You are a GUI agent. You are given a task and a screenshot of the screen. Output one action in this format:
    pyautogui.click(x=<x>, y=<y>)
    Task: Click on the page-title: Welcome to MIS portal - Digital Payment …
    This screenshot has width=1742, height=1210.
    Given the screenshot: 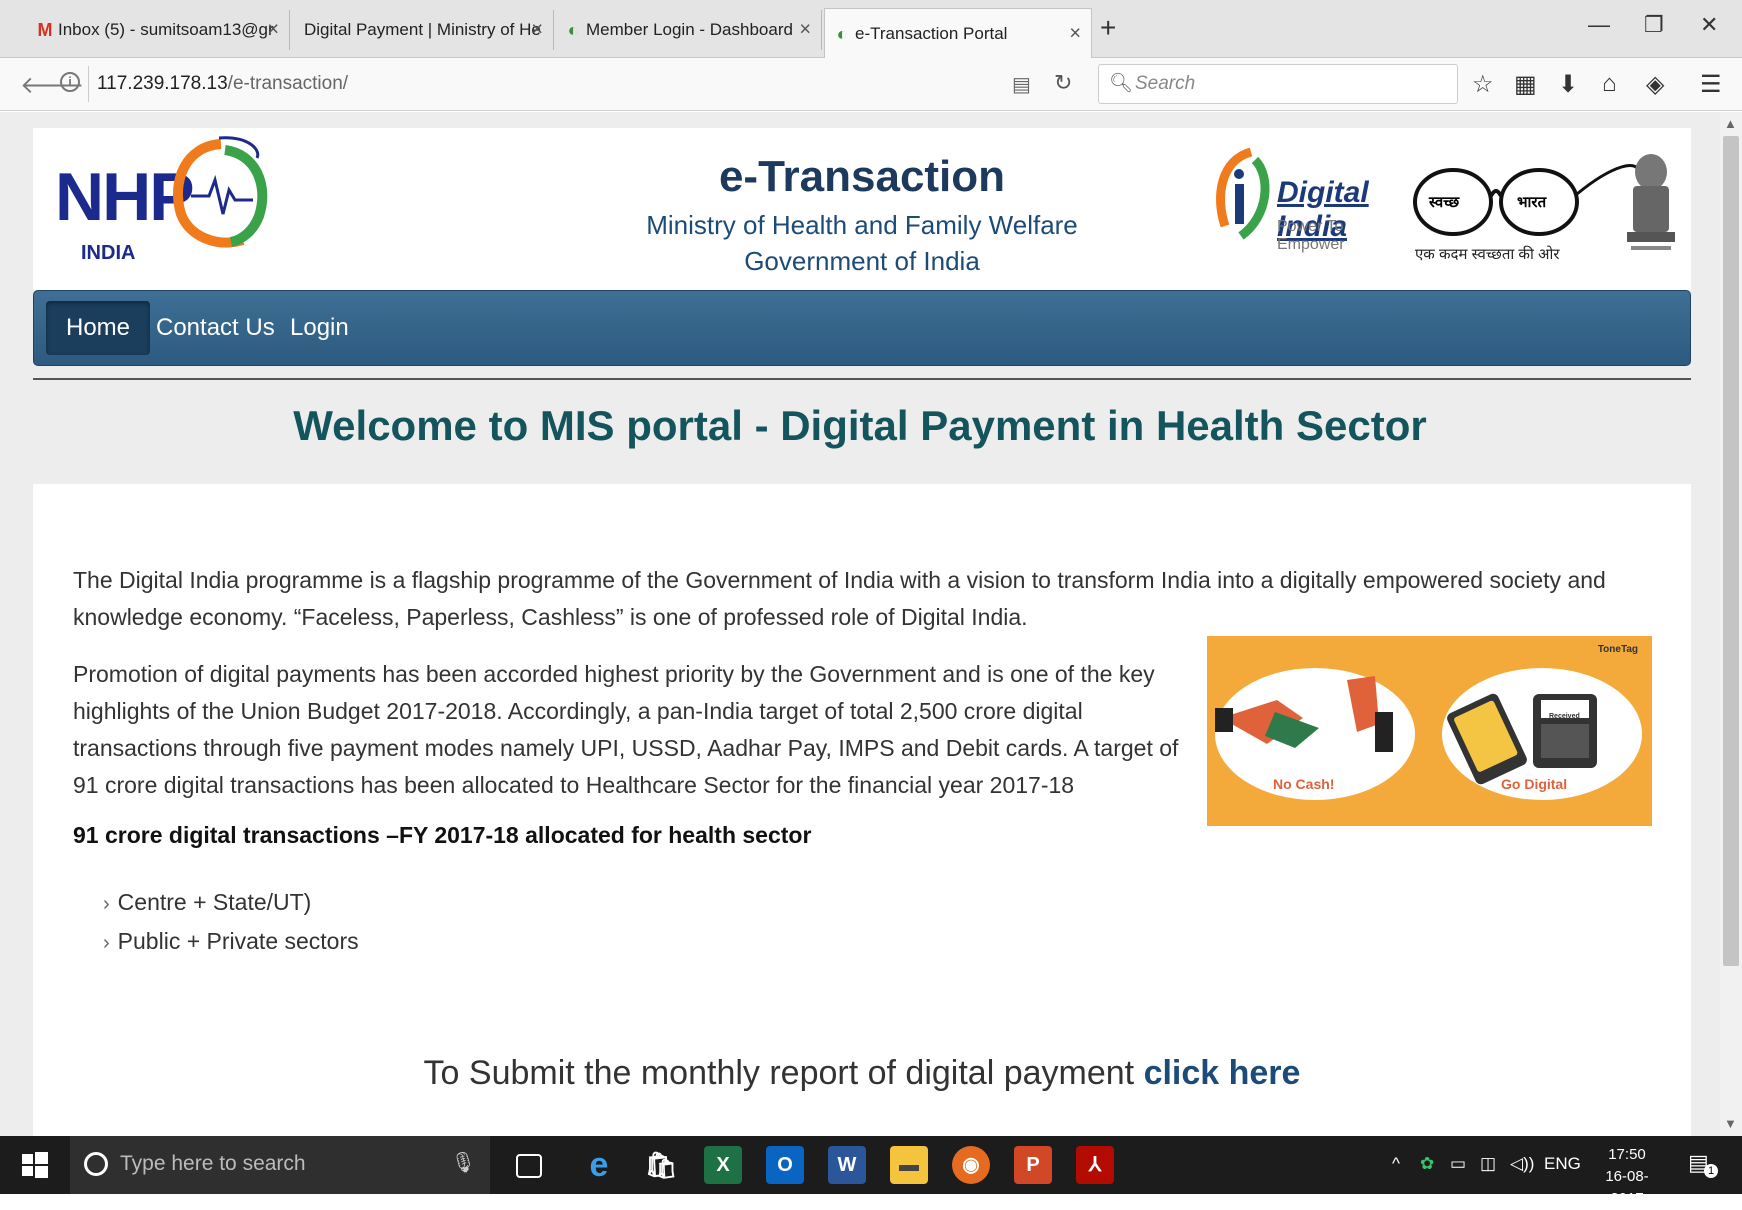 What is the action you would take?
    pyautogui.click(x=860, y=425)
    